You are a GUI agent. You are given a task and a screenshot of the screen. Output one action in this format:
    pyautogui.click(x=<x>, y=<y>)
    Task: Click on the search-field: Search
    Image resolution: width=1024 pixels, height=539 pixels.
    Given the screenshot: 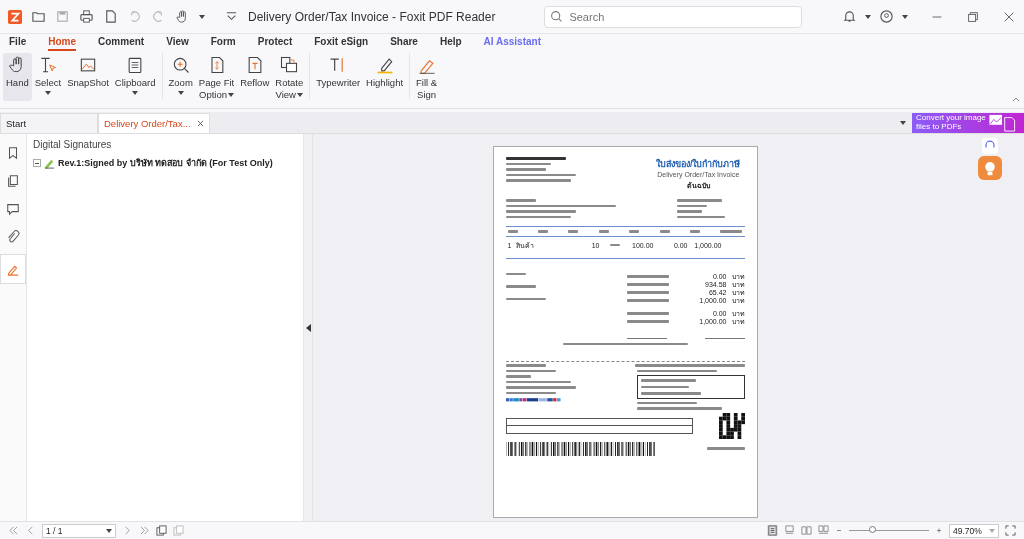 What is the action you would take?
    pyautogui.click(x=673, y=16)
    